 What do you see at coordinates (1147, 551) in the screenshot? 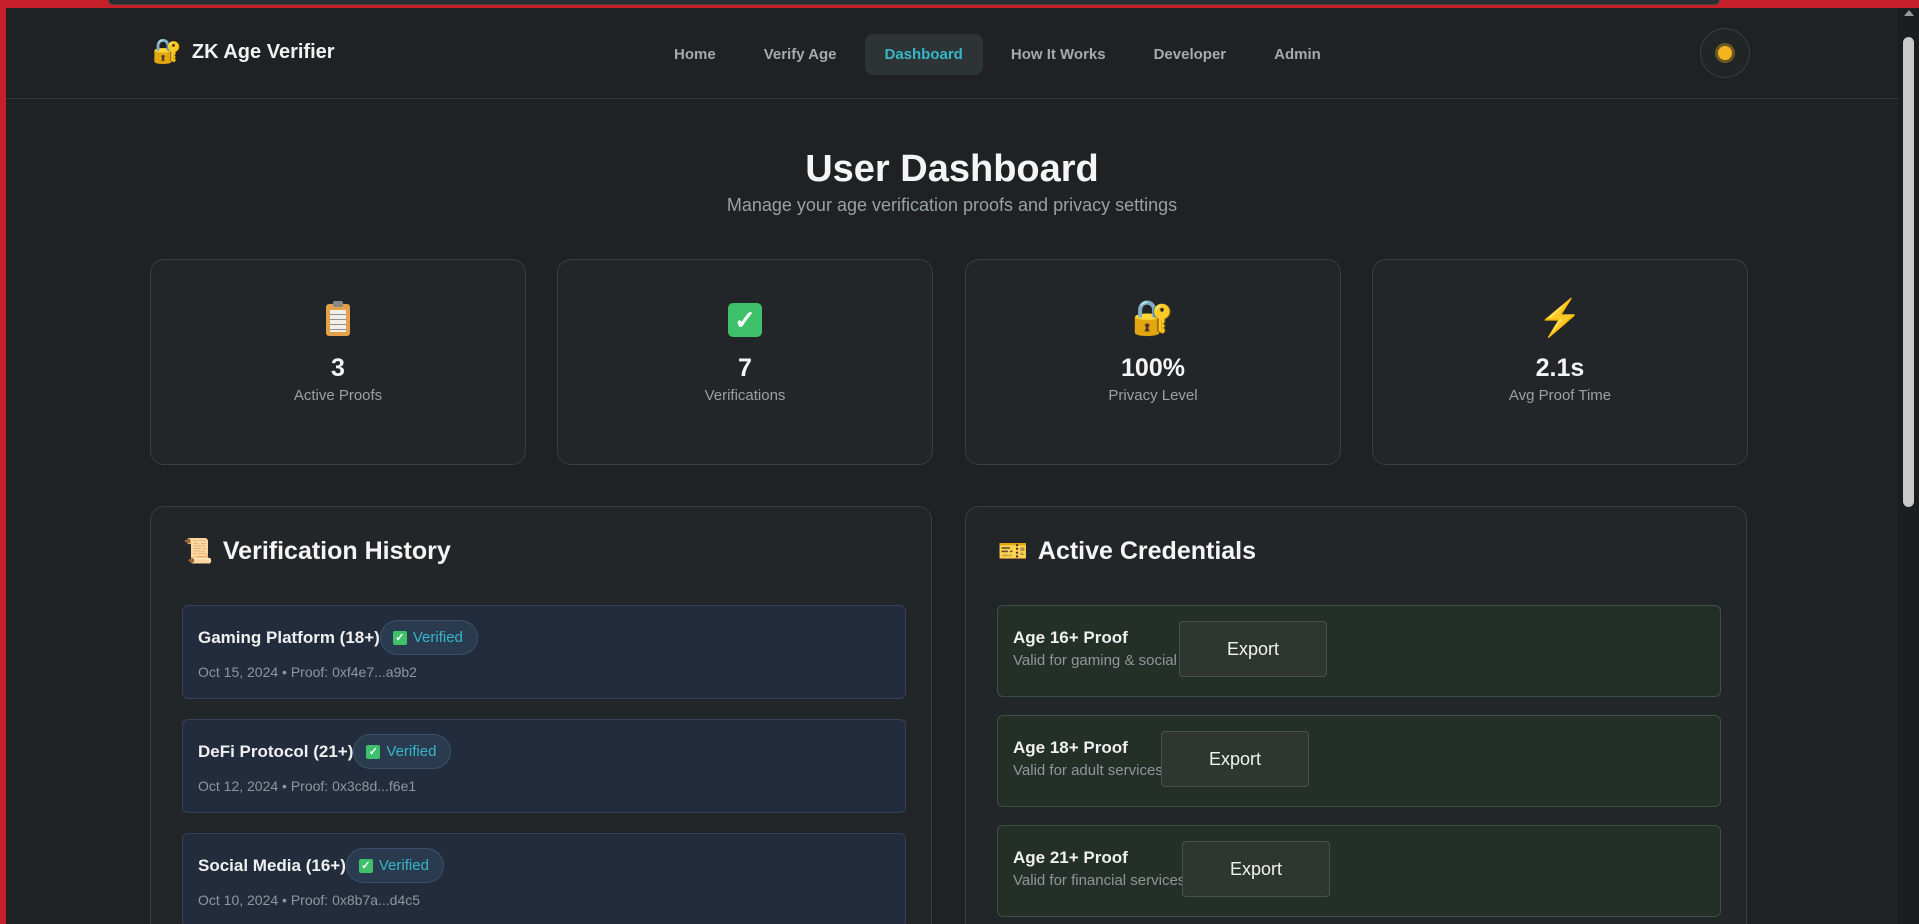
I see `active-credentials-title: Active Credentials` at bounding box center [1147, 551].